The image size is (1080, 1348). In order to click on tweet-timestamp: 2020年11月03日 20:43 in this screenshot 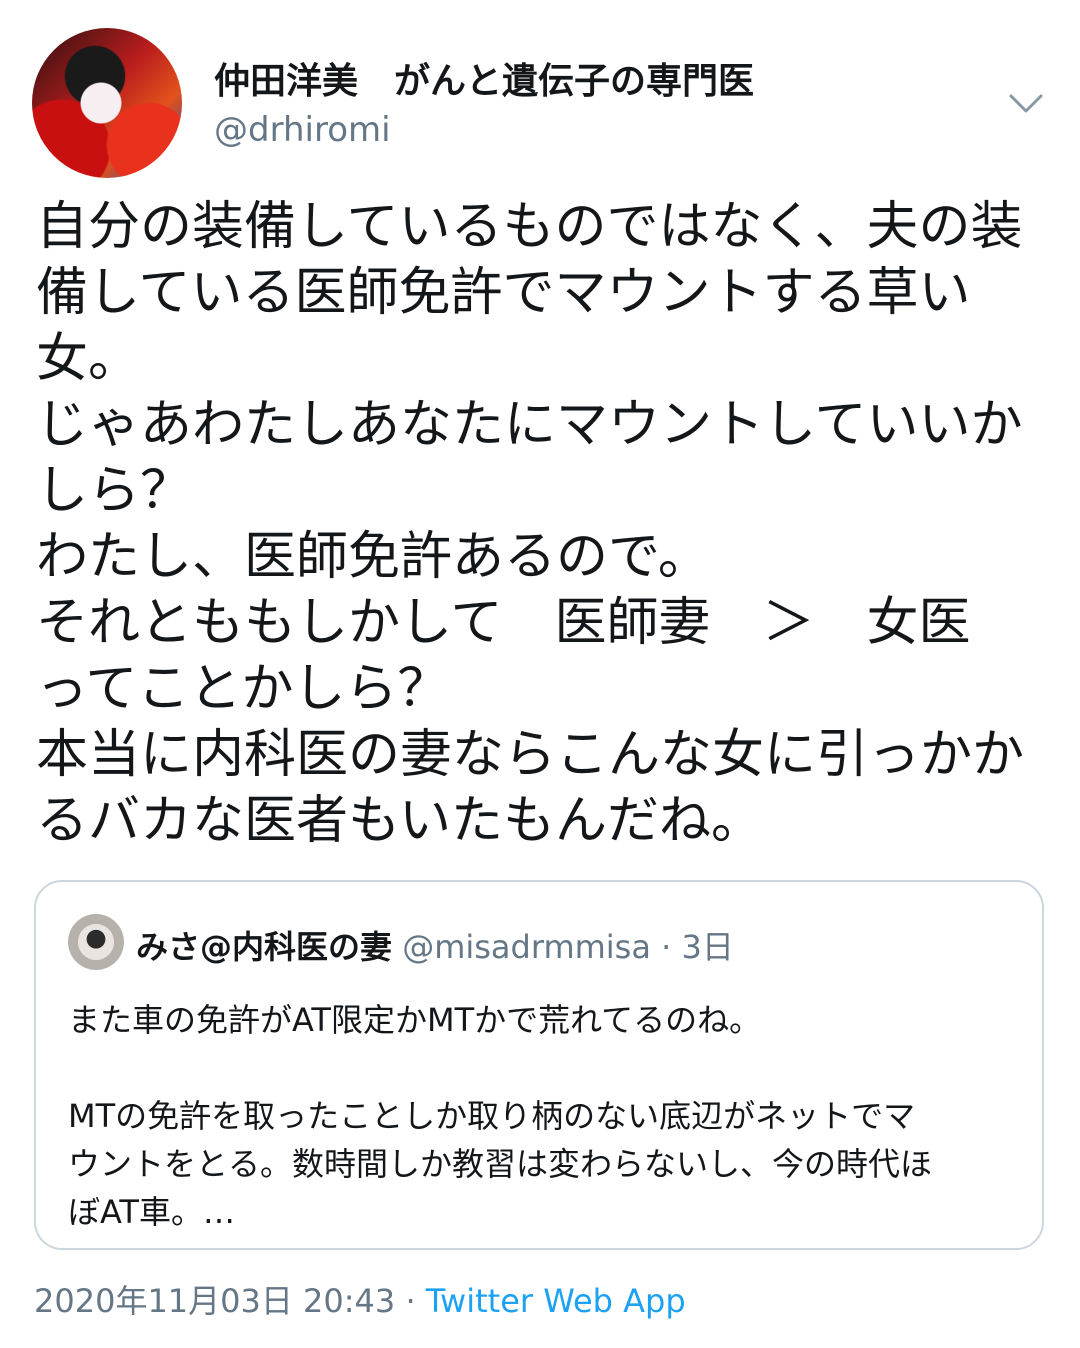, I will do `click(214, 1301)`.